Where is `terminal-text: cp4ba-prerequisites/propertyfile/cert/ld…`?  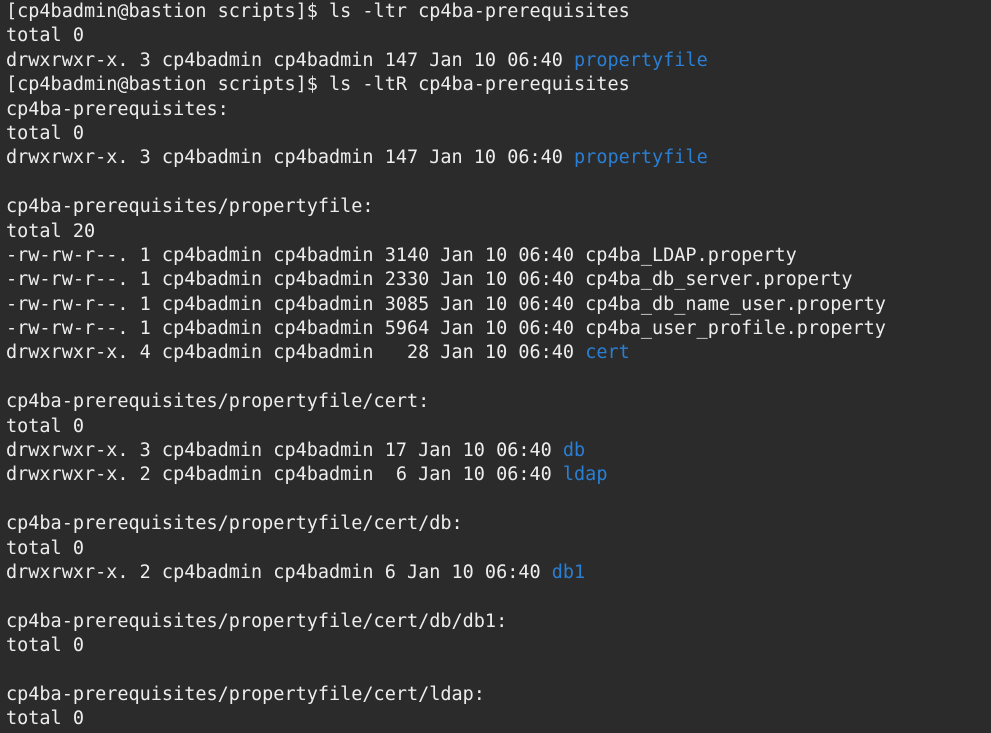 terminal-text: cp4ba-prerequisites/propertyfile/cert/ld… is located at coordinates (245, 694).